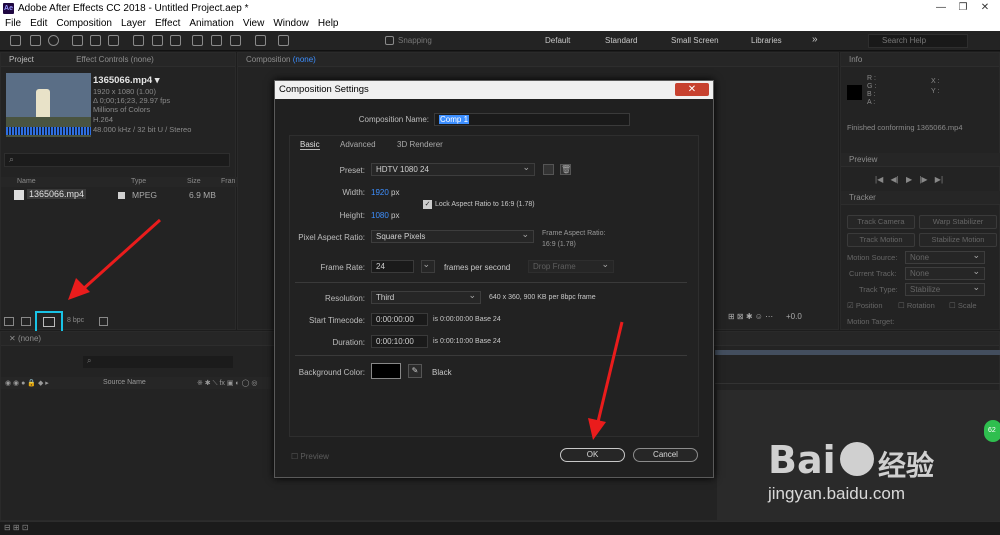 Image resolution: width=1000 pixels, height=535 pixels. What do you see at coordinates (606, 380) in the screenshot?
I see `arrow-to-ok-button-icon` at bounding box center [606, 380].